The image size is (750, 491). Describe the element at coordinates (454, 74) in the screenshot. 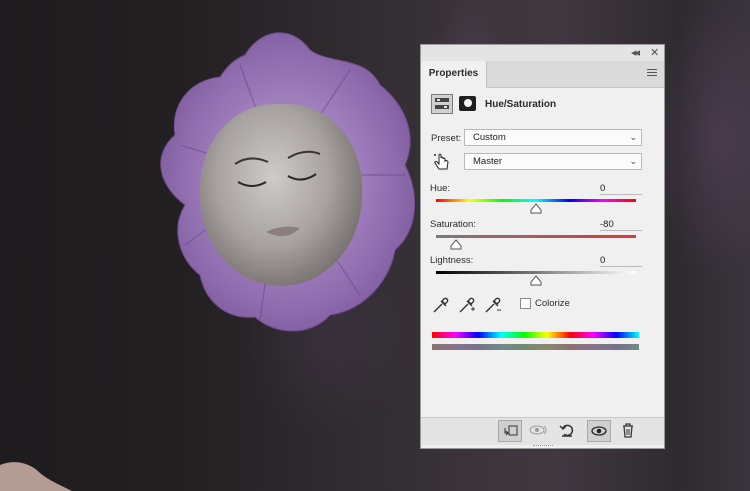

I see `tab-properties: Properties` at that location.